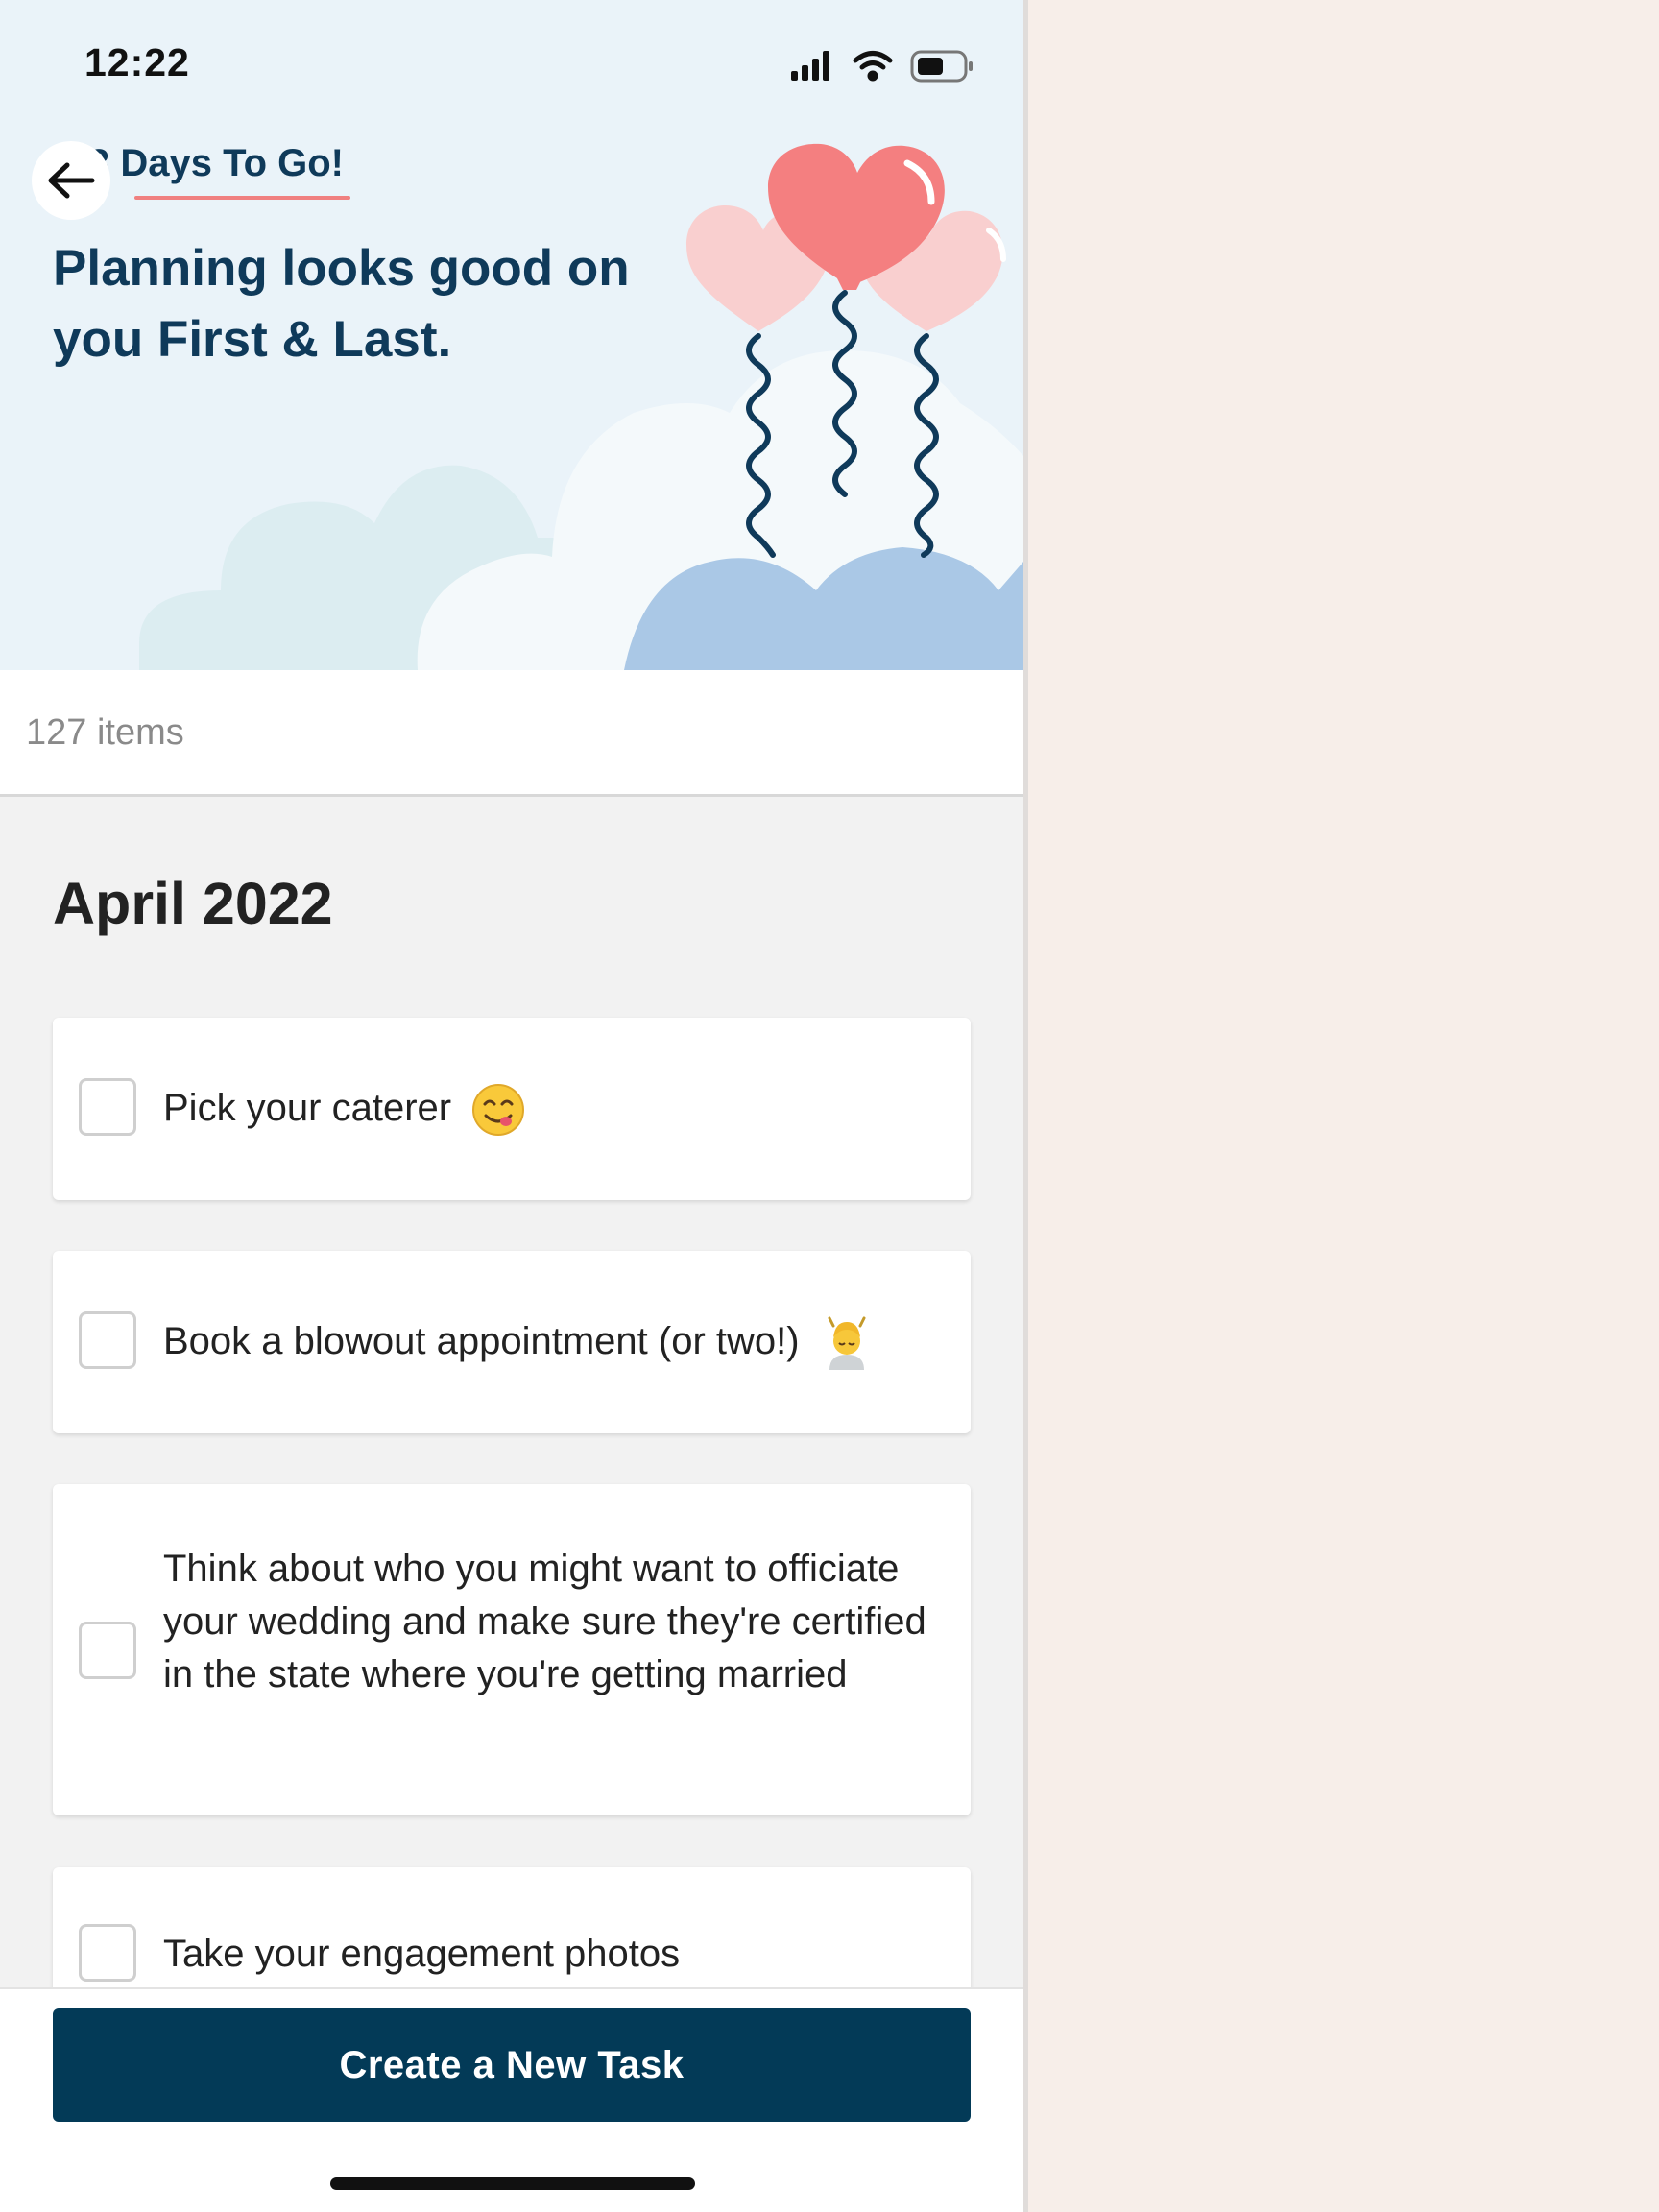 The width and height of the screenshot is (1659, 2212). I want to click on task-label: Pick your caterer, so click(308, 1108).